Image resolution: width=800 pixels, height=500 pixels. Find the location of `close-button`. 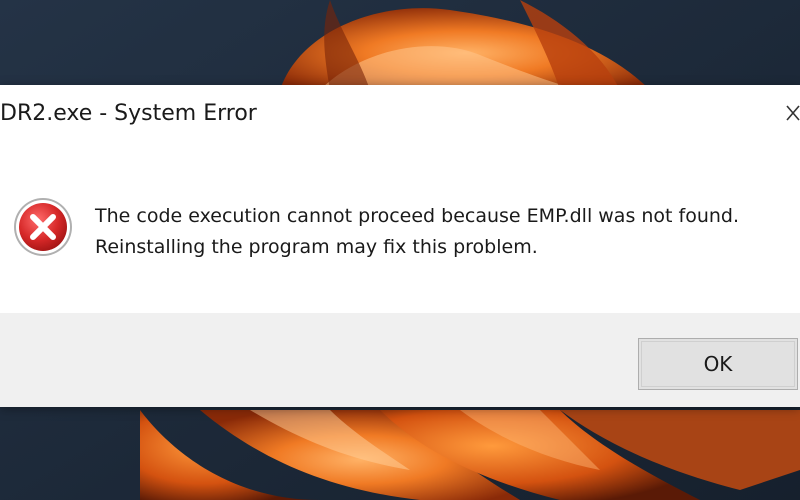

close-button is located at coordinates (788, 113).